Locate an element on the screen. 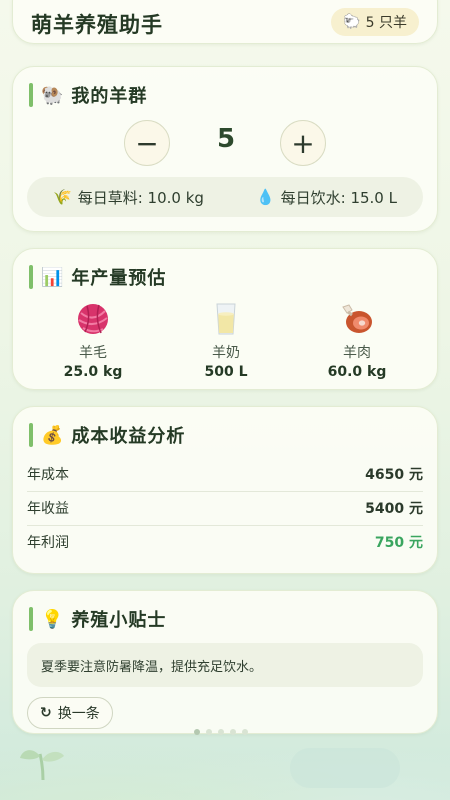 The image size is (450, 800). section-title-tips: 💡 养殖小贴士 is located at coordinates (97, 619).